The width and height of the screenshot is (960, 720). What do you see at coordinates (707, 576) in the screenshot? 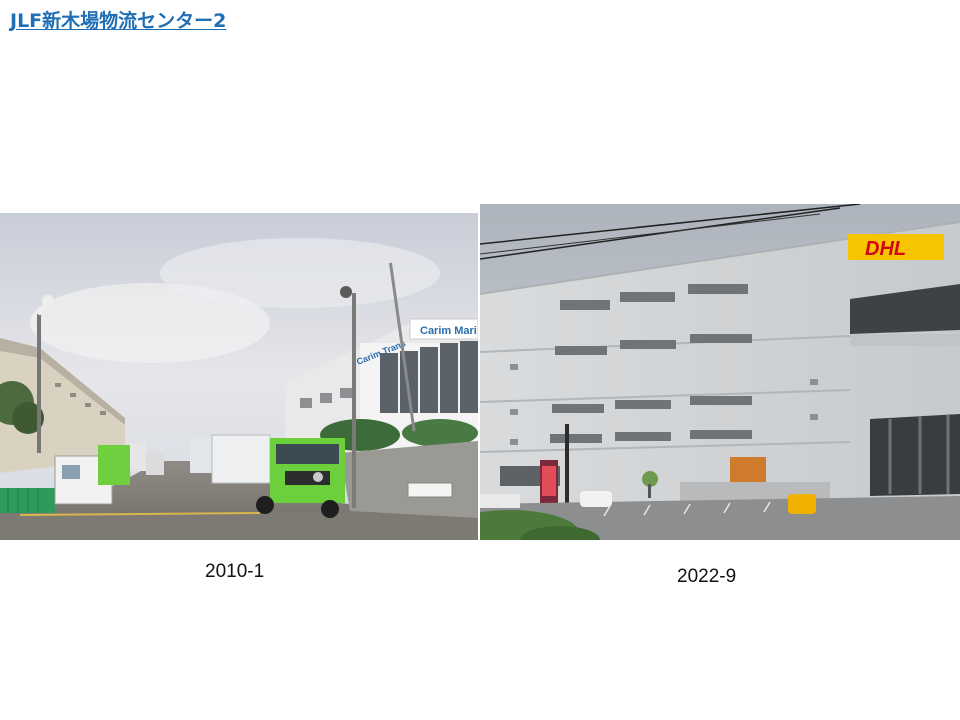
I see `photo-caption-2022: 2022-9` at bounding box center [707, 576].